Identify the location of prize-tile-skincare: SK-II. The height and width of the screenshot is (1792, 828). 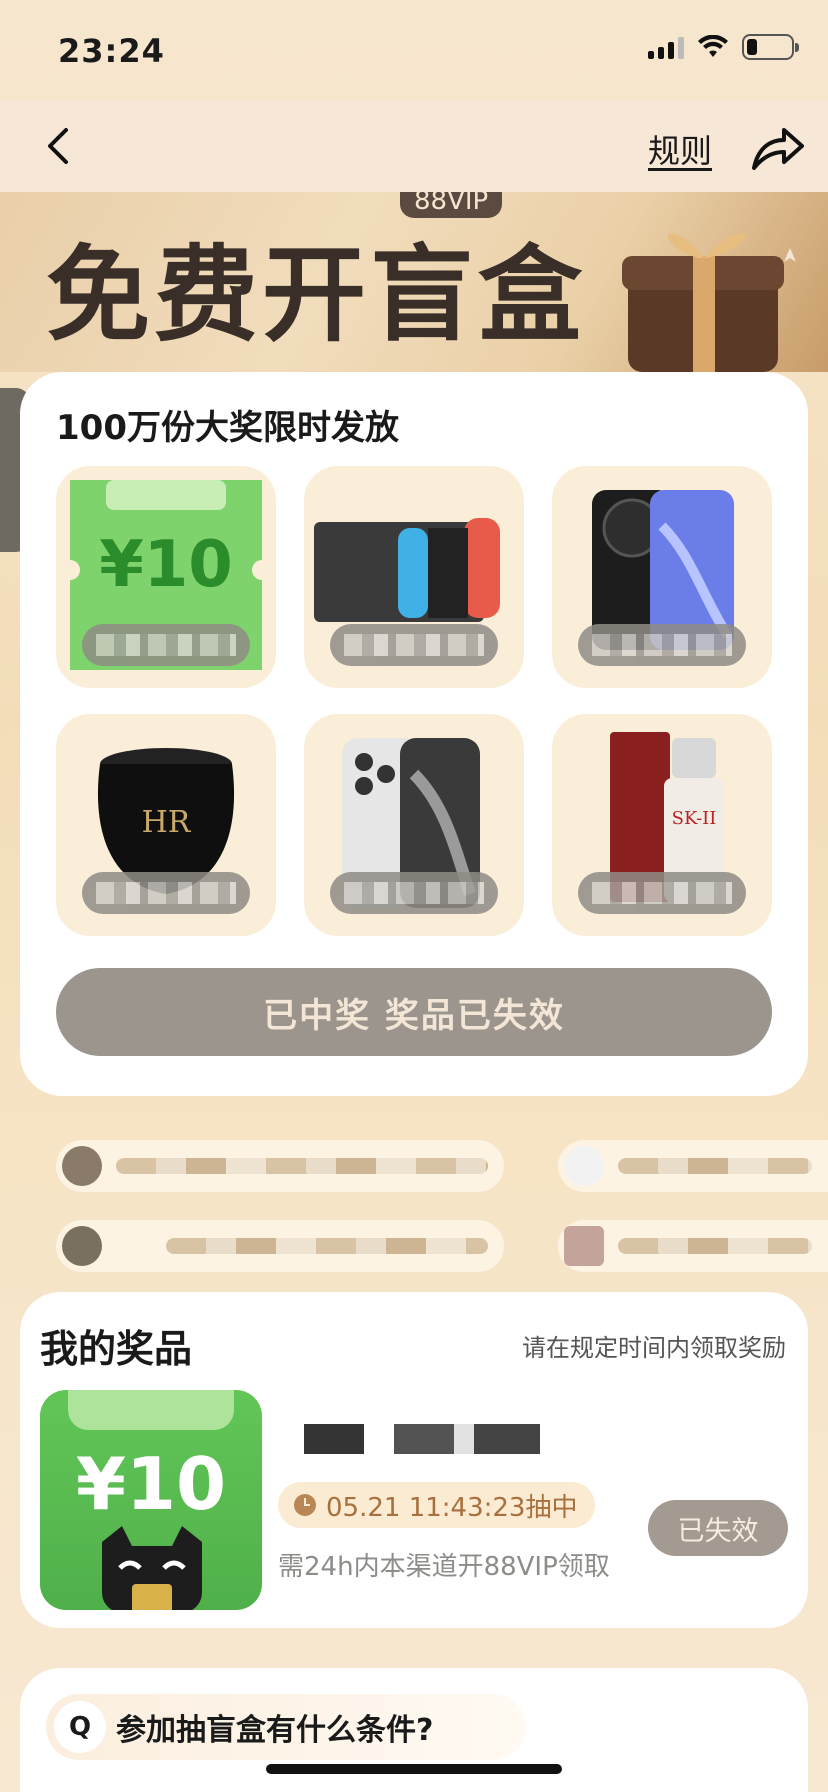
(662, 825).